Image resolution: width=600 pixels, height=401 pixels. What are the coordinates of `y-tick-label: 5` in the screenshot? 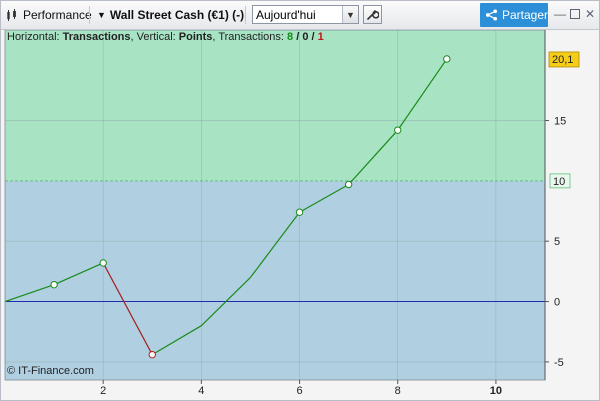 It's located at (557, 242).